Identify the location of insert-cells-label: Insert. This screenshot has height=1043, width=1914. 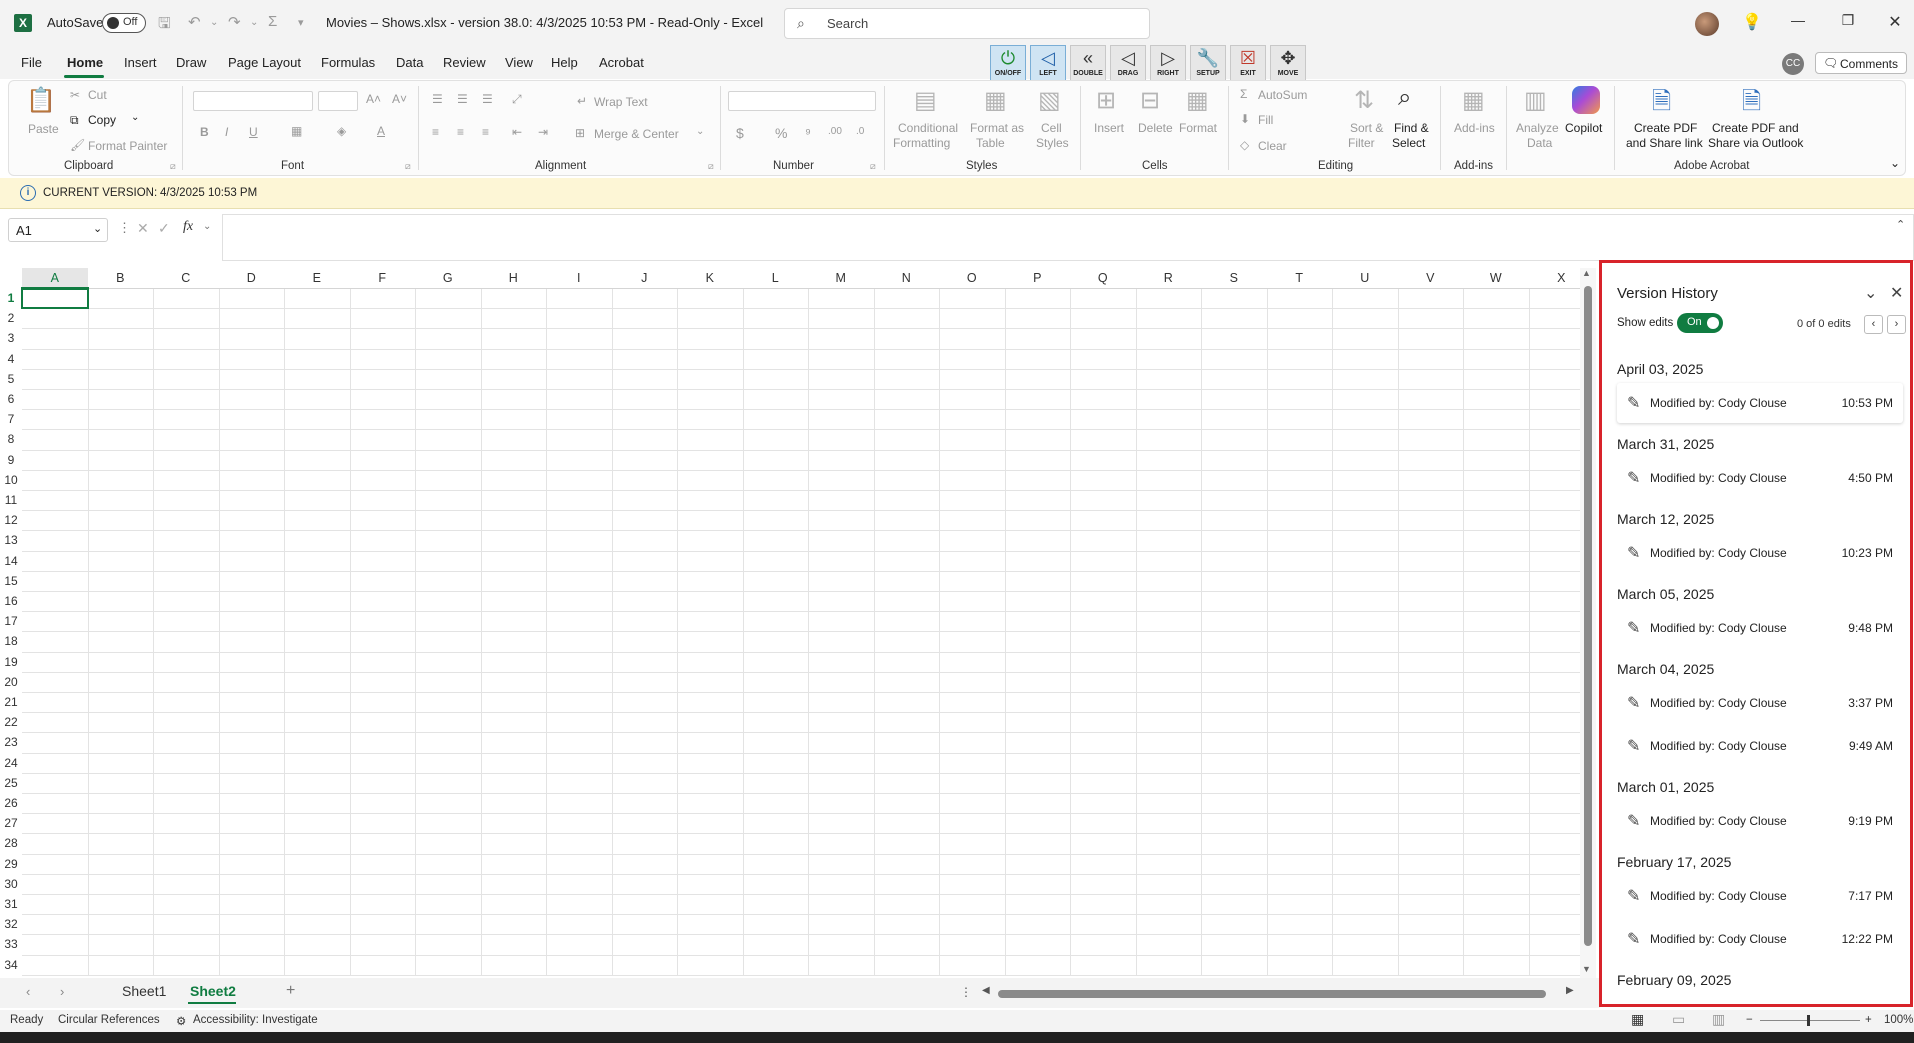
(1109, 128).